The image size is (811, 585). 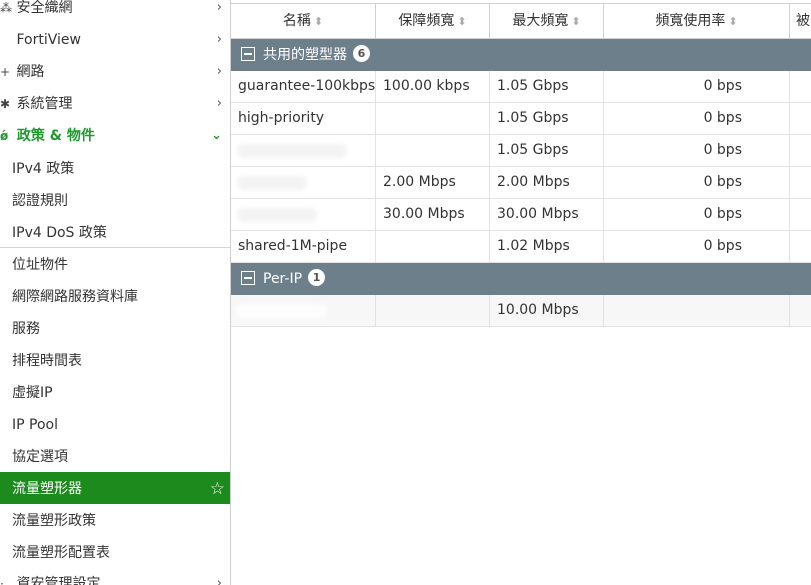 I want to click on cell-guaranteed: 100.00 kbps, so click(x=433, y=86).